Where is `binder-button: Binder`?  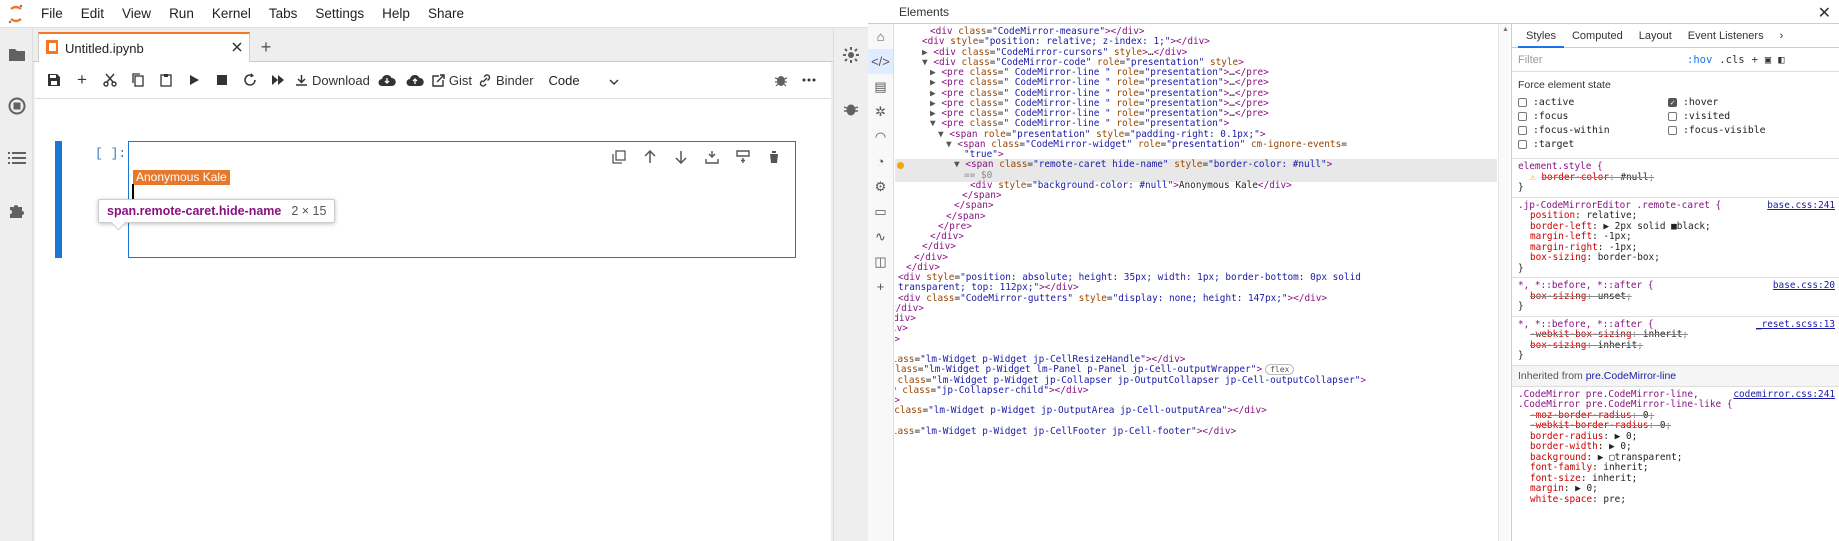 binder-button: Binder is located at coordinates (506, 80).